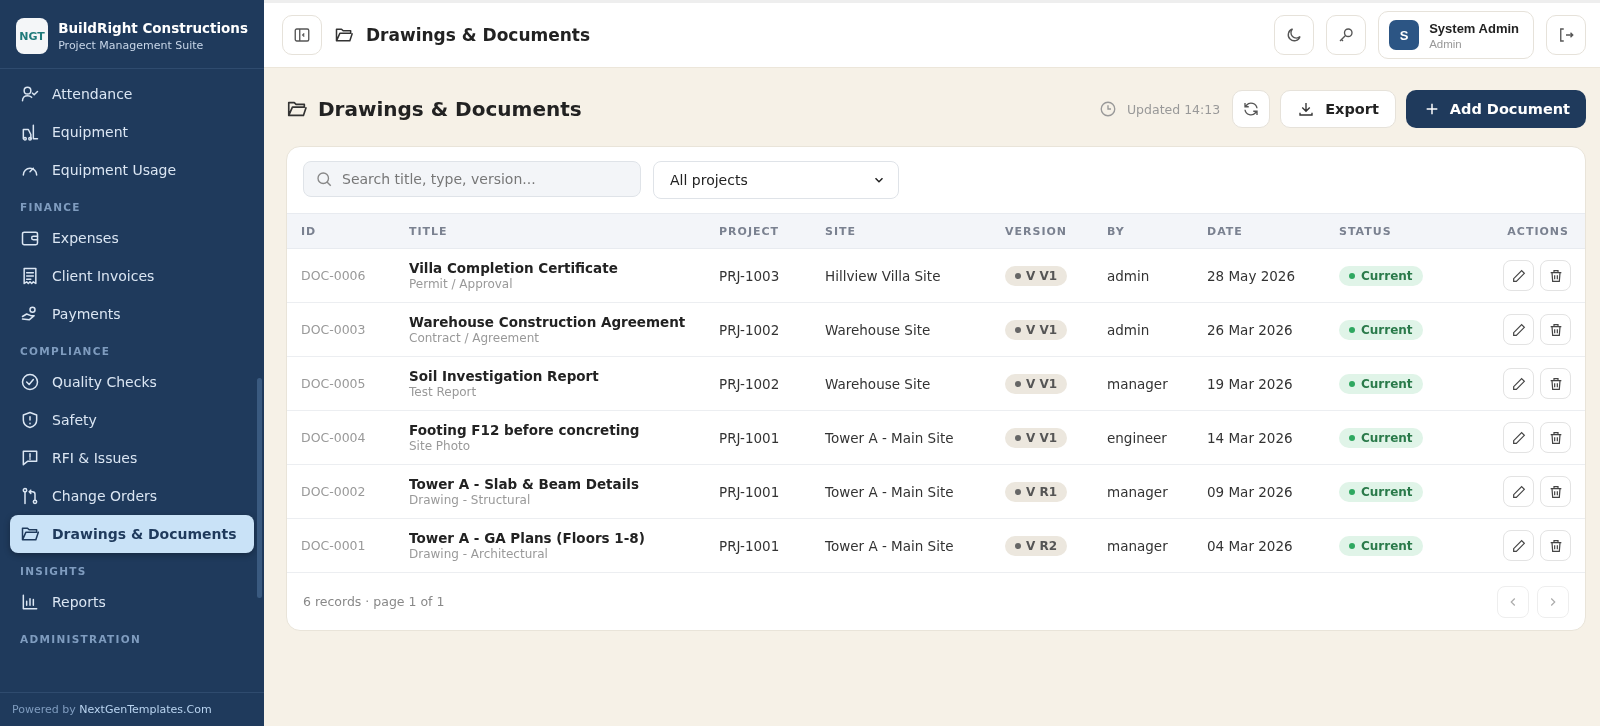 This screenshot has width=1600, height=726. I want to click on table-cell: DOC-0001, so click(333, 545).